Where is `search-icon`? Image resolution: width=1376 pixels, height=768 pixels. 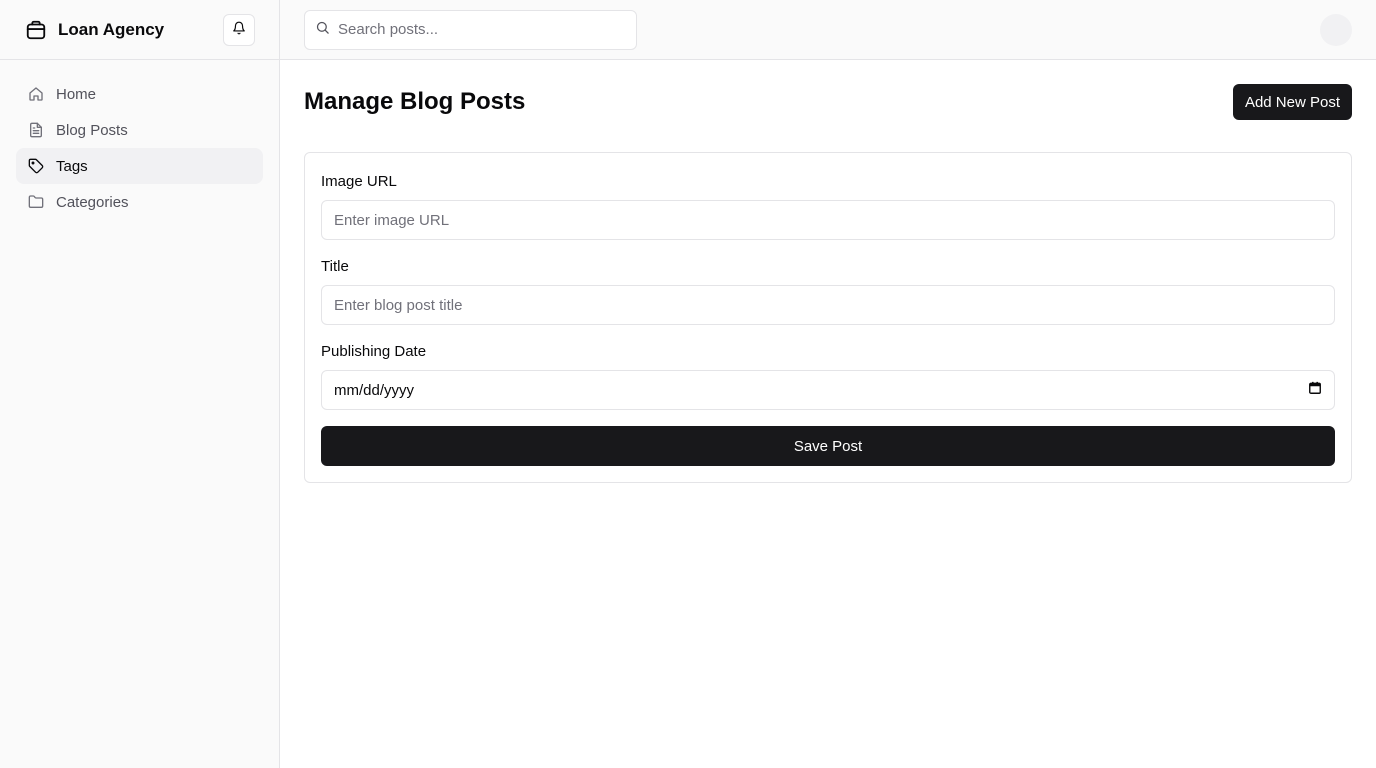
search-icon is located at coordinates (322, 30).